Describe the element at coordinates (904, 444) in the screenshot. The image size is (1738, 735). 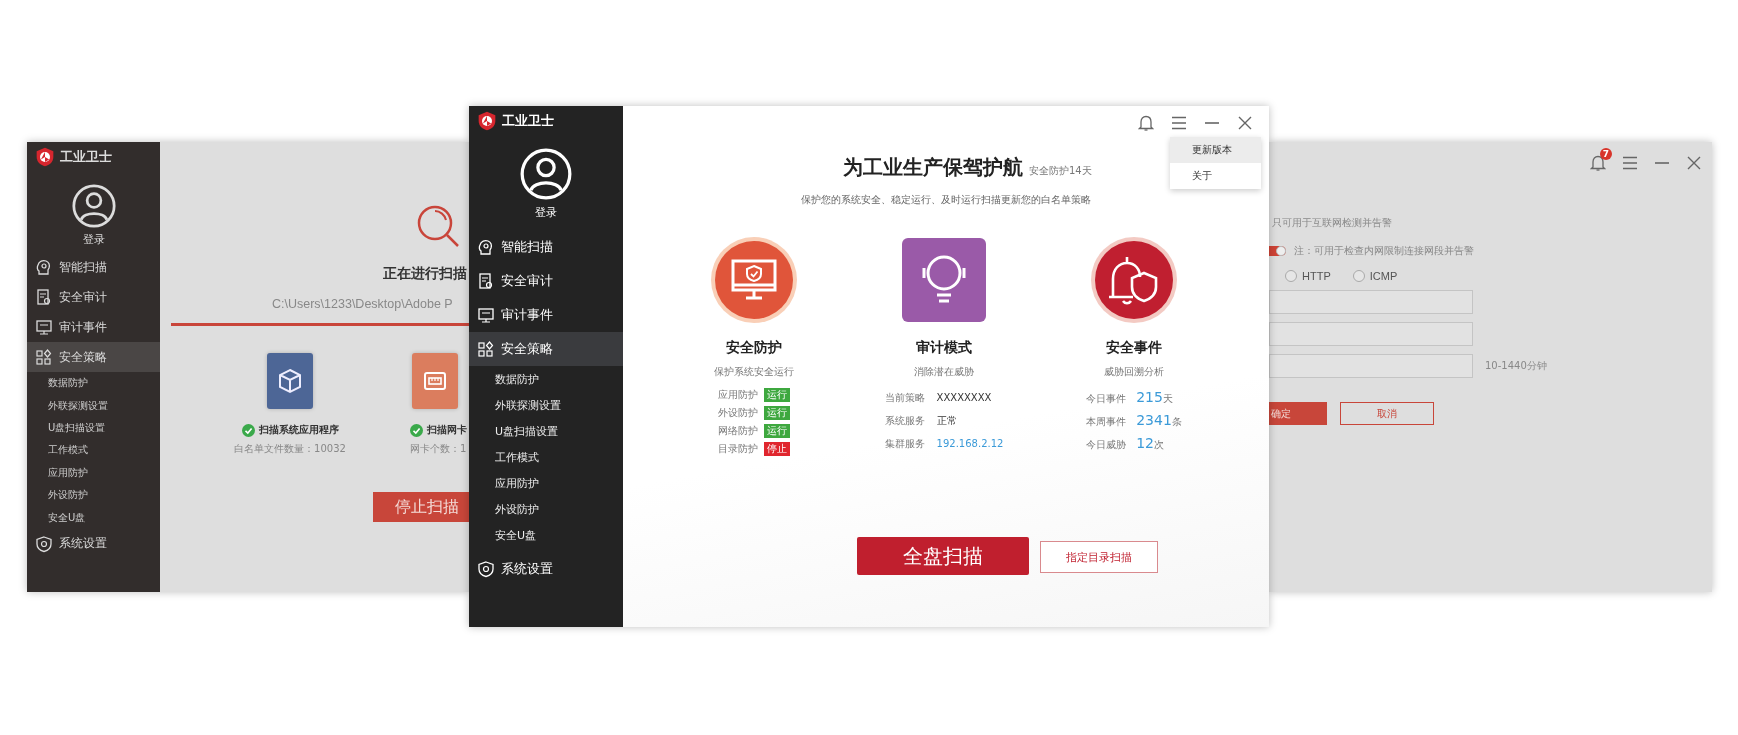
I see `row-label: 集群服务` at that location.